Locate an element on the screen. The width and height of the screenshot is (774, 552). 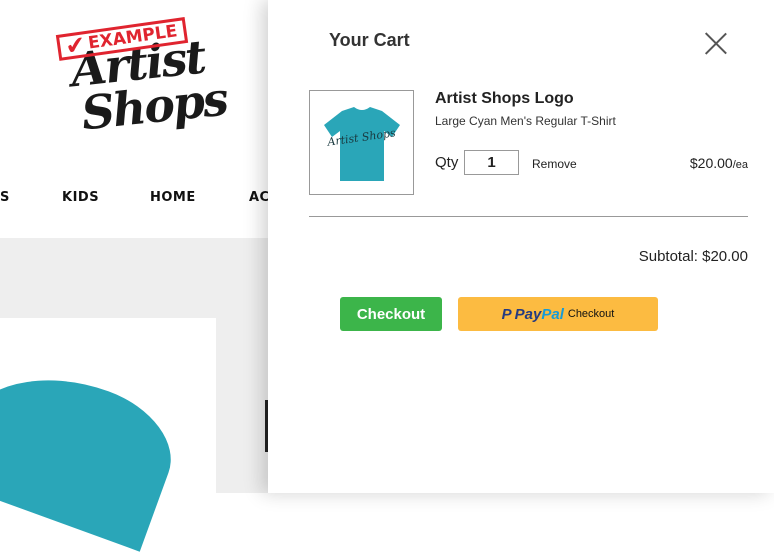
close-icon is located at coordinates (716, 43).